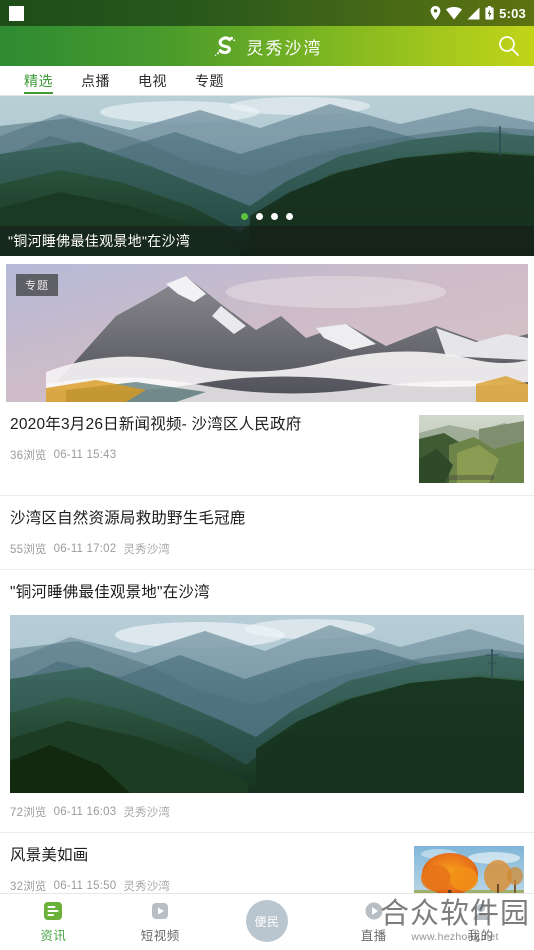 This screenshot has height=950, width=534. Describe the element at coordinates (49, 855) in the screenshot. I see `article-title: 风景美如画` at that location.